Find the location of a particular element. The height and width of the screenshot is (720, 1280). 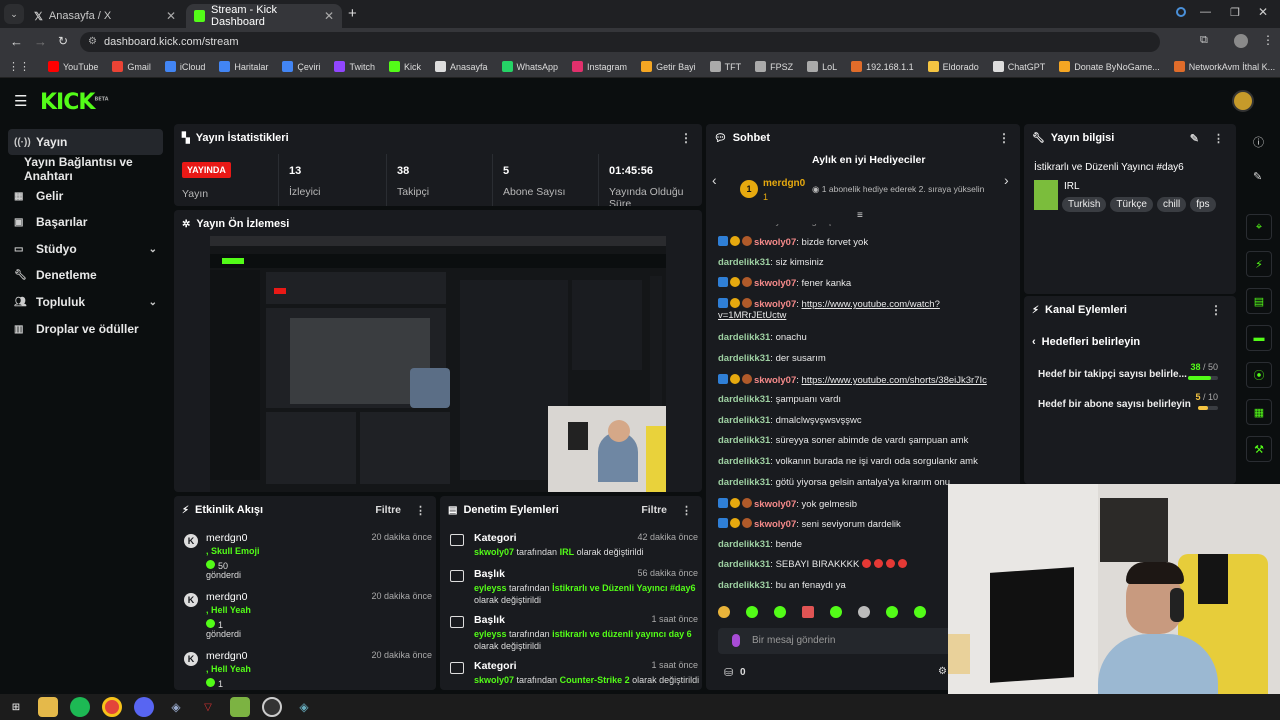

hamburger-menu-icon: ☰ is located at coordinates (20, 101).